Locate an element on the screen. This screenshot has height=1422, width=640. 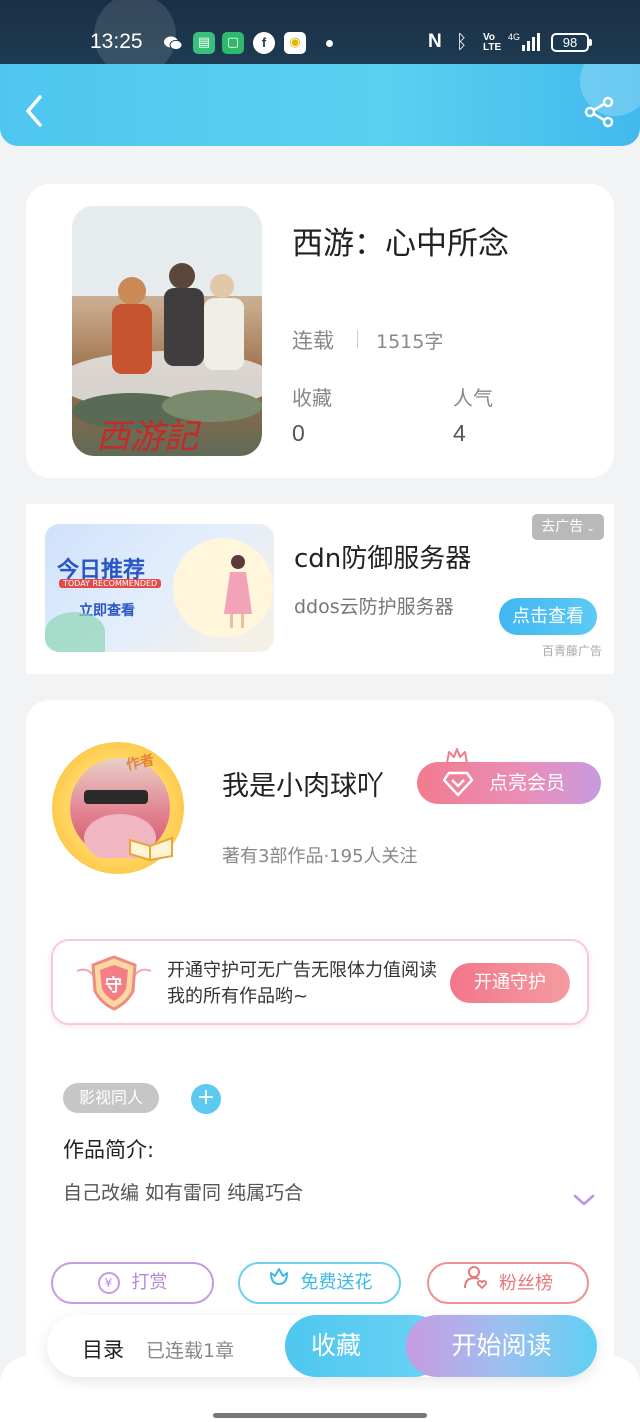
expand-chevron-icon is located at coordinates (584, 1200).